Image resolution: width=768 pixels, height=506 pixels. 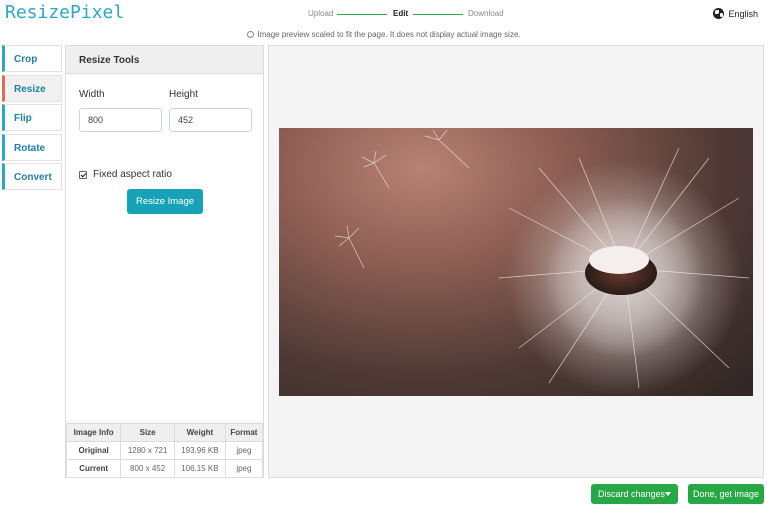 What do you see at coordinates (726, 494) in the screenshot?
I see `done-get-image-button: Done, get image` at bounding box center [726, 494].